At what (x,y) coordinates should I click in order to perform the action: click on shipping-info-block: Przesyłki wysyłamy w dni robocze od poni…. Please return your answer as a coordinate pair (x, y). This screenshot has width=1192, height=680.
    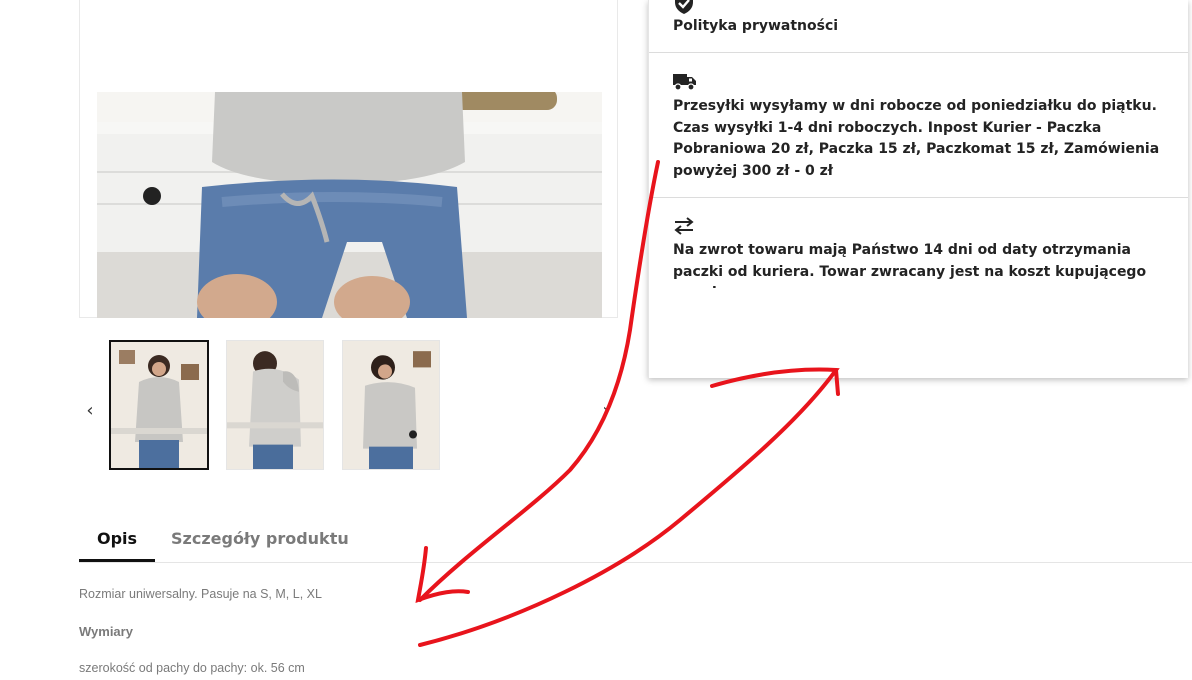
    Looking at the image, I should click on (918, 139).